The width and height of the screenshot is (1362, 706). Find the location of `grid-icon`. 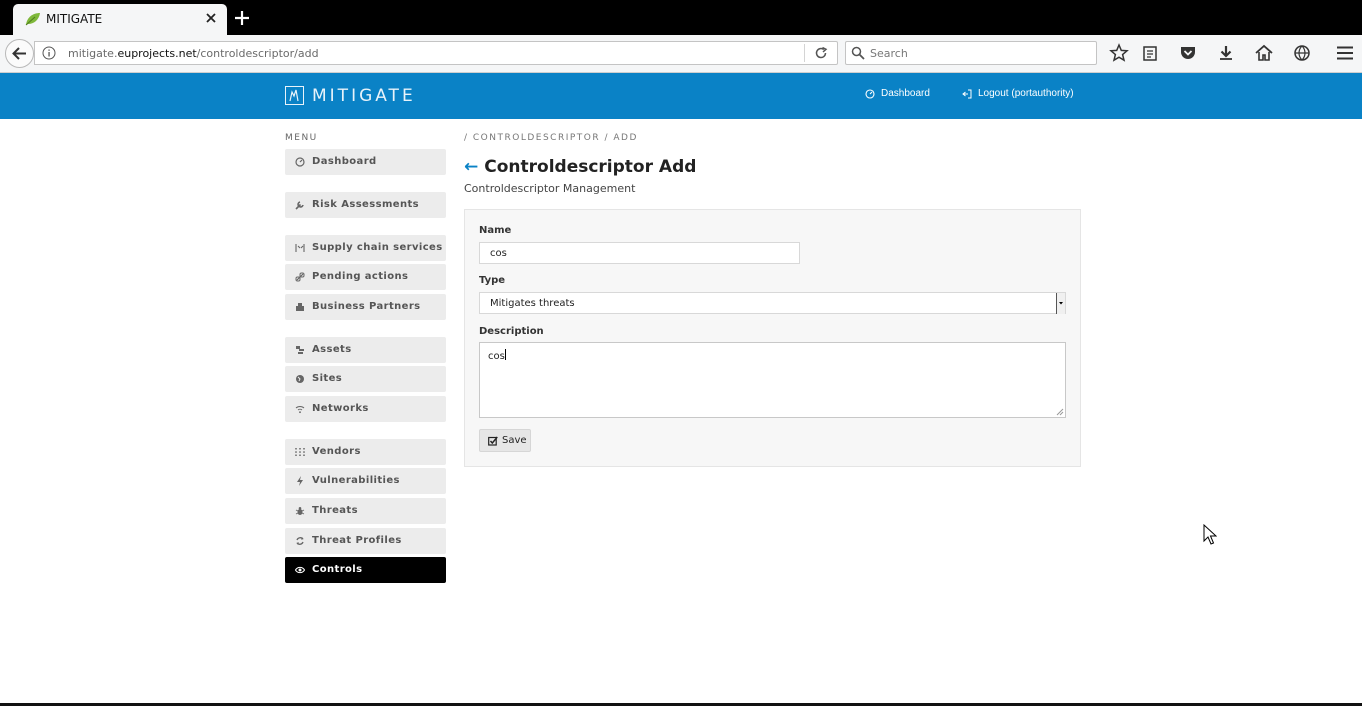

grid-icon is located at coordinates (300, 452).